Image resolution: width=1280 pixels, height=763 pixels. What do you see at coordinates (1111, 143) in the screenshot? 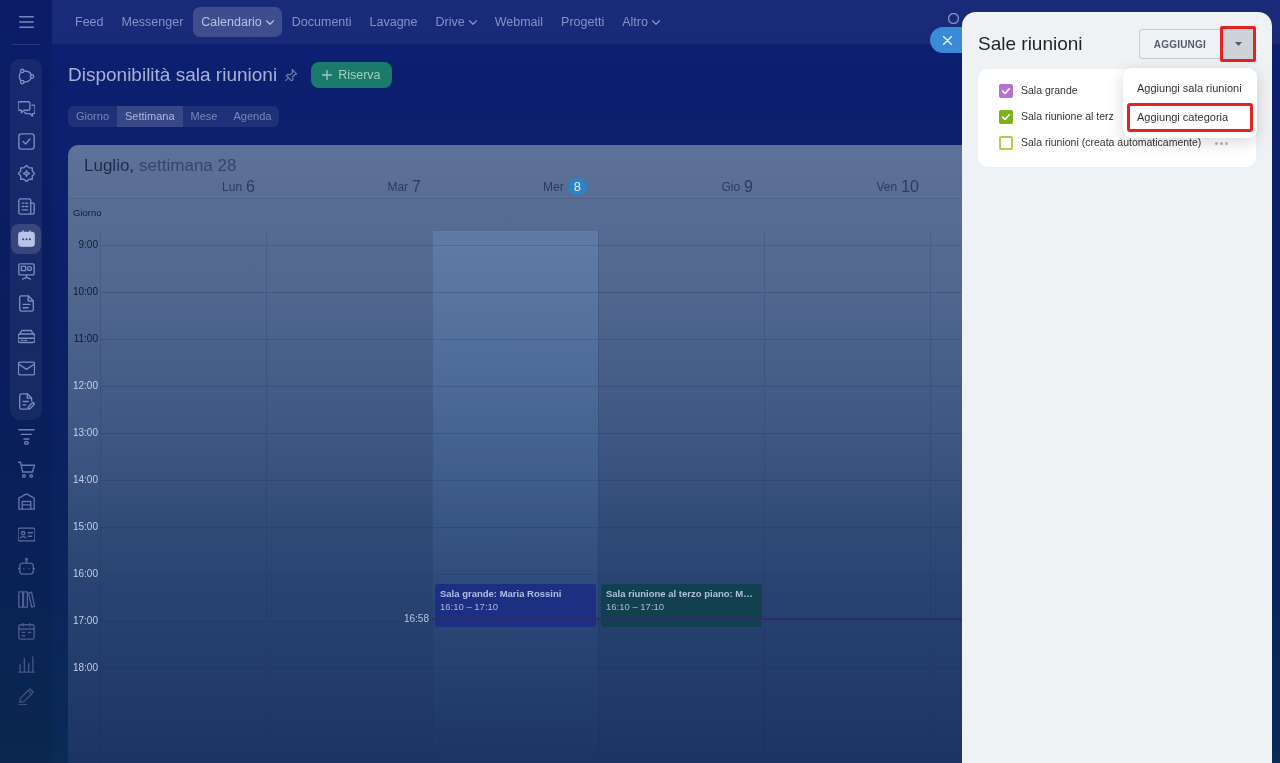
I see `room-label: Sala riunioni (creata automaticamente)` at bounding box center [1111, 143].